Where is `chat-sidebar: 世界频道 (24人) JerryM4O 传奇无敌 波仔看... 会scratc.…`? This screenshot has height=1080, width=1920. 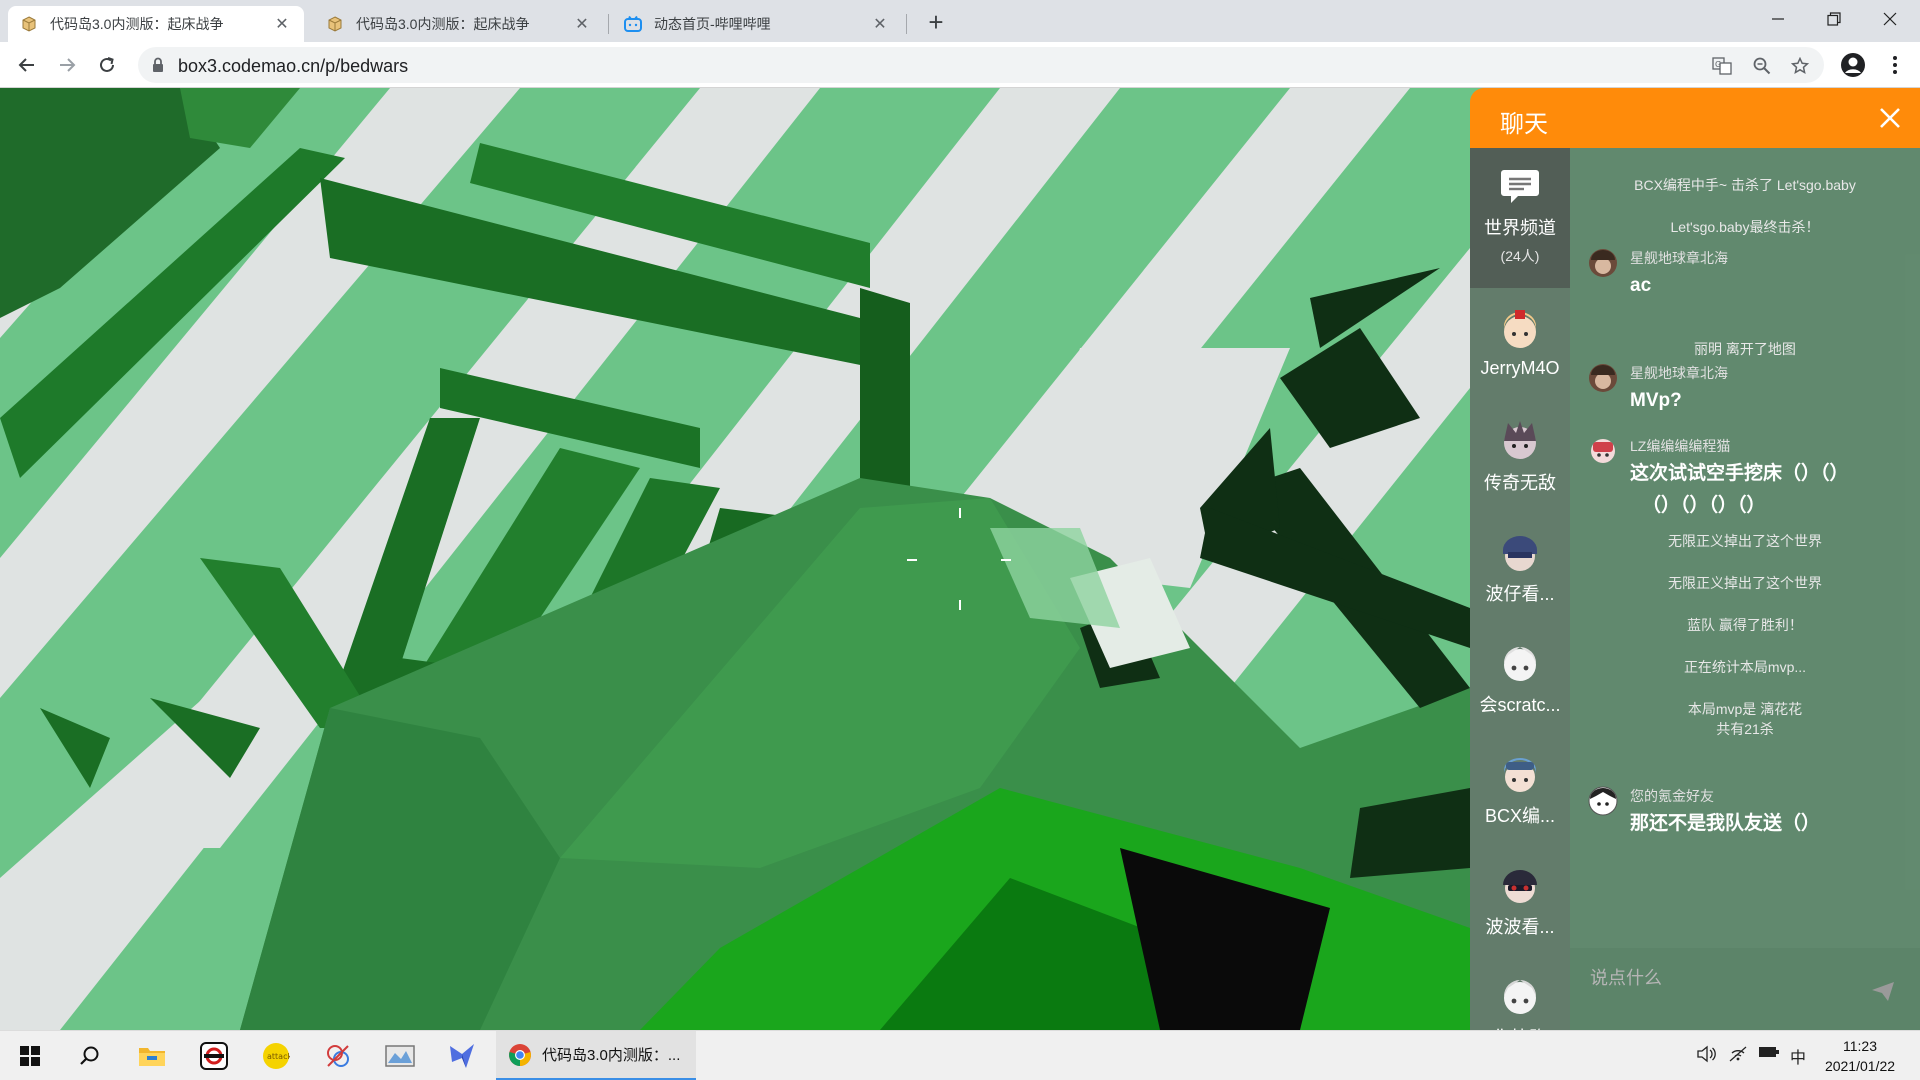 chat-sidebar: 世界频道 (24人) JerryM4O 传奇无敌 波仔看... 会scratc.… is located at coordinates (1520, 598).